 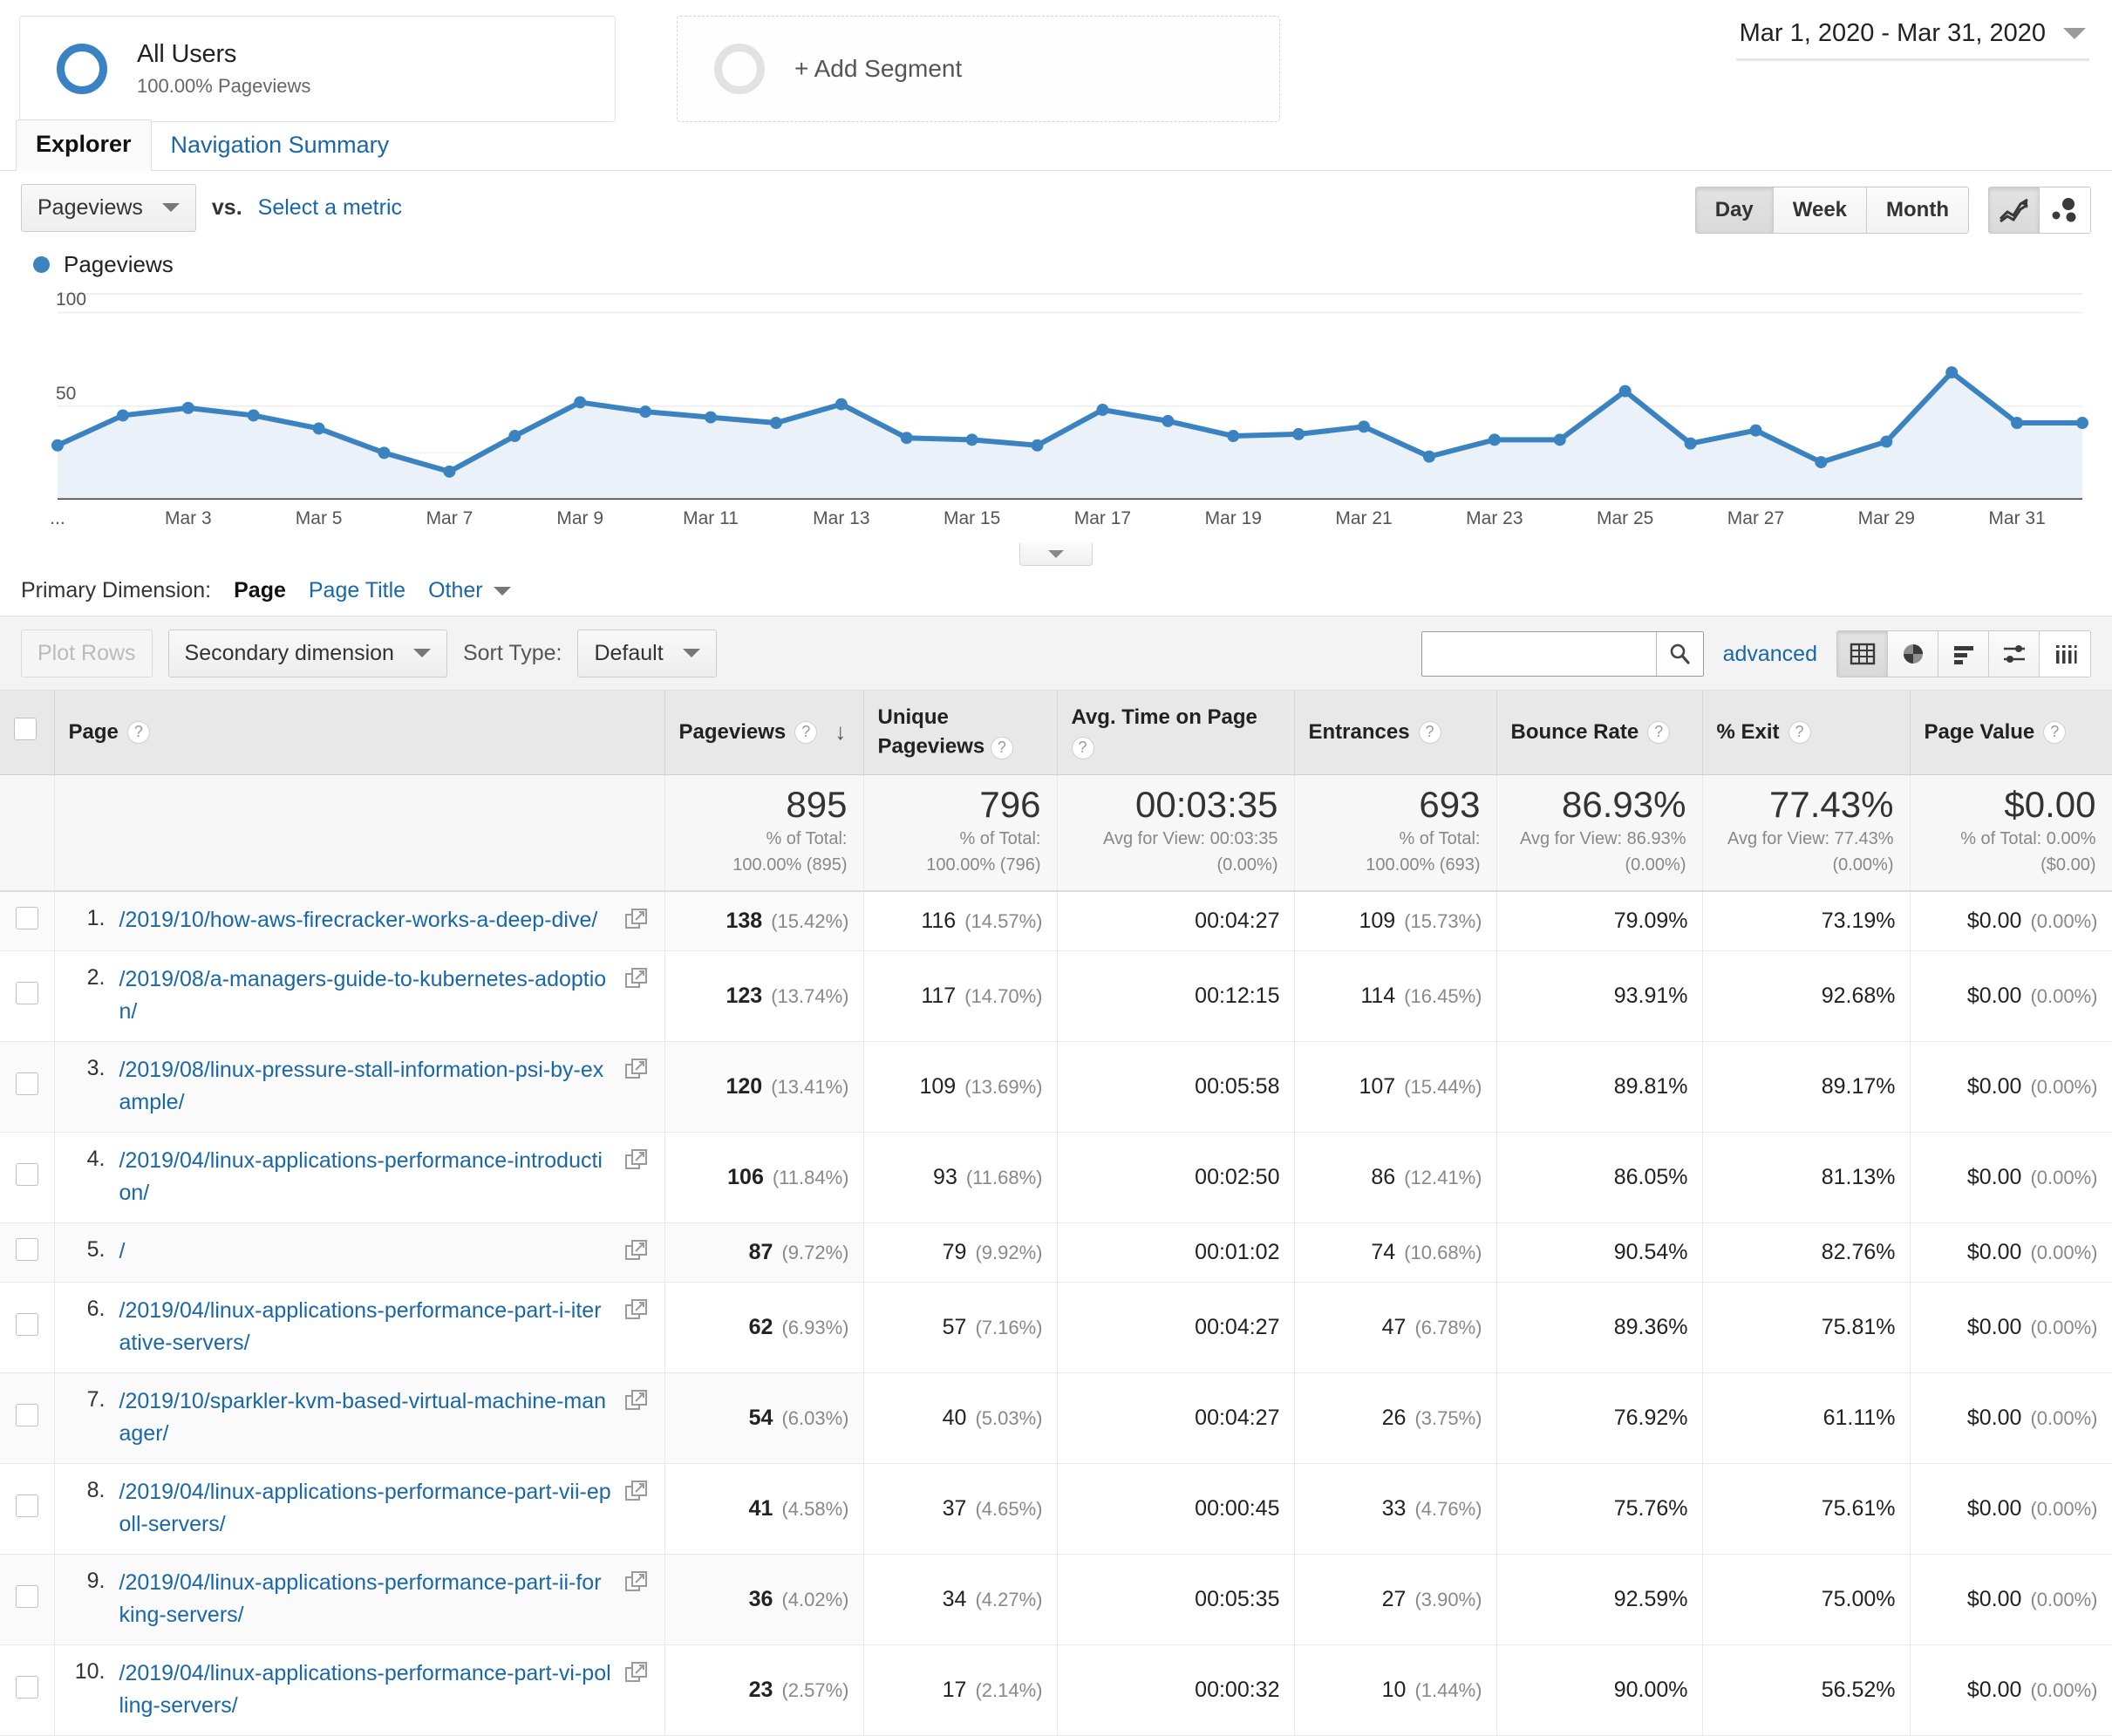 What do you see at coordinates (84, 145) in the screenshot?
I see `tab-explorer: Explorer` at bounding box center [84, 145].